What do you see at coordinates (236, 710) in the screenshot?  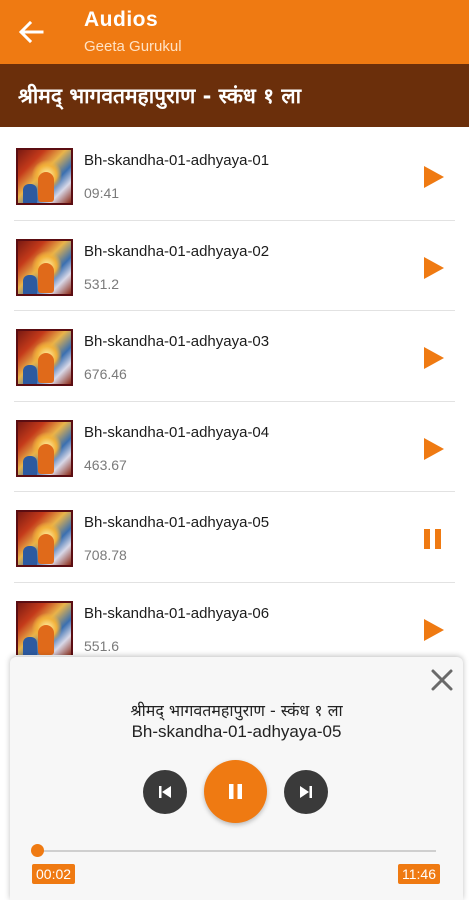 I see `player-section-title: श्रीमद् भागवतमहापुराण - स्कंध १ ला` at bounding box center [236, 710].